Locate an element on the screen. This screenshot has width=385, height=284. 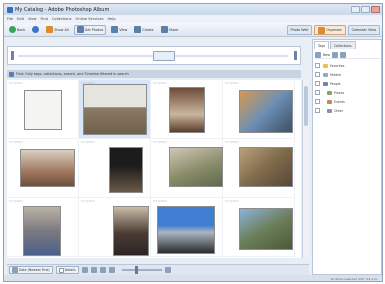
tag-item-events: Events is located at coordinates (347, 101).